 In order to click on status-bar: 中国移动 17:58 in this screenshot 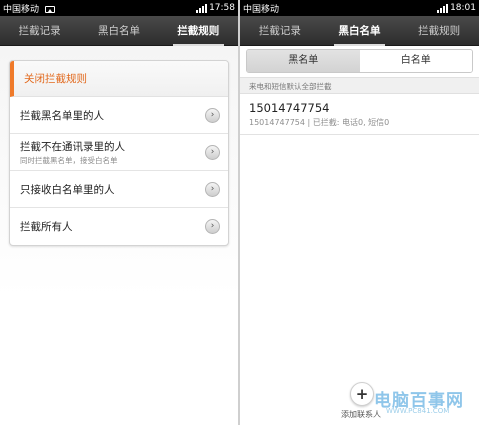, I will do `click(119, 8)`.